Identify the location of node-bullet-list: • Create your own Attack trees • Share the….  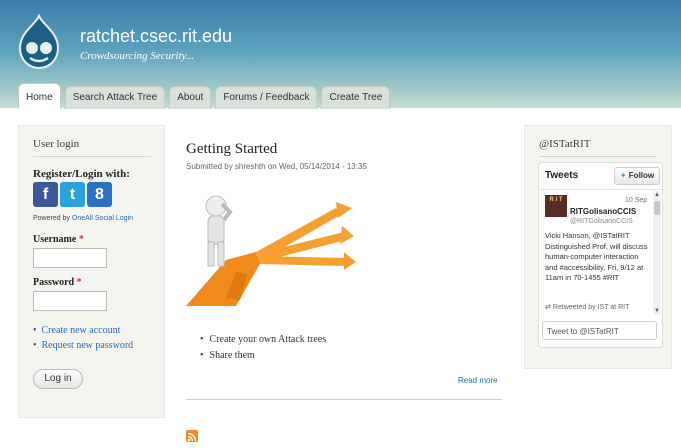
(263, 348).